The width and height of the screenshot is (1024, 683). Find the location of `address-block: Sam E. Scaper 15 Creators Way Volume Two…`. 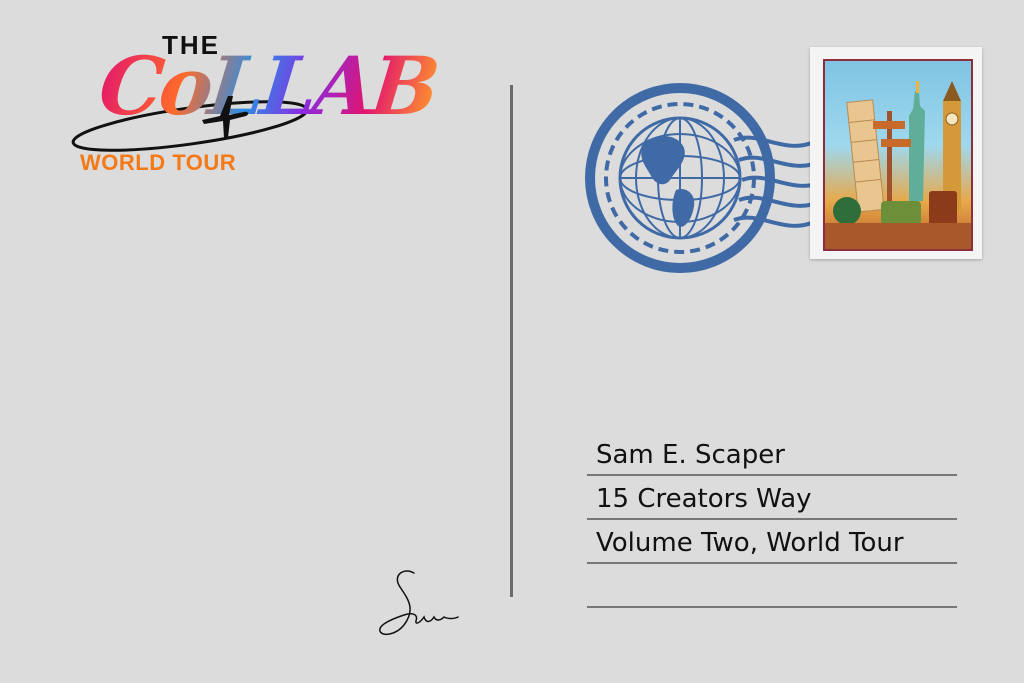

address-block: Sam E. Scaper 15 Creators Way Volume Two… is located at coordinates (772, 520).